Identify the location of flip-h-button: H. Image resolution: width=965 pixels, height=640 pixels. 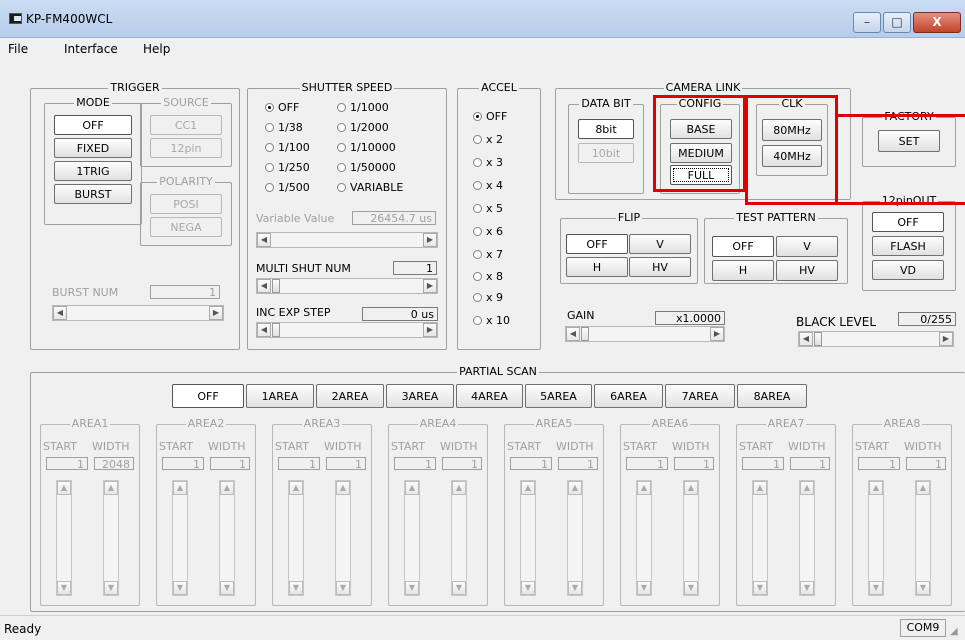
(597, 267).